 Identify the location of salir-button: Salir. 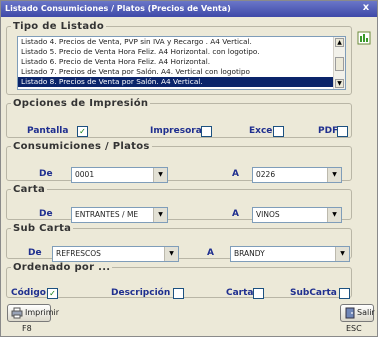
(357, 313).